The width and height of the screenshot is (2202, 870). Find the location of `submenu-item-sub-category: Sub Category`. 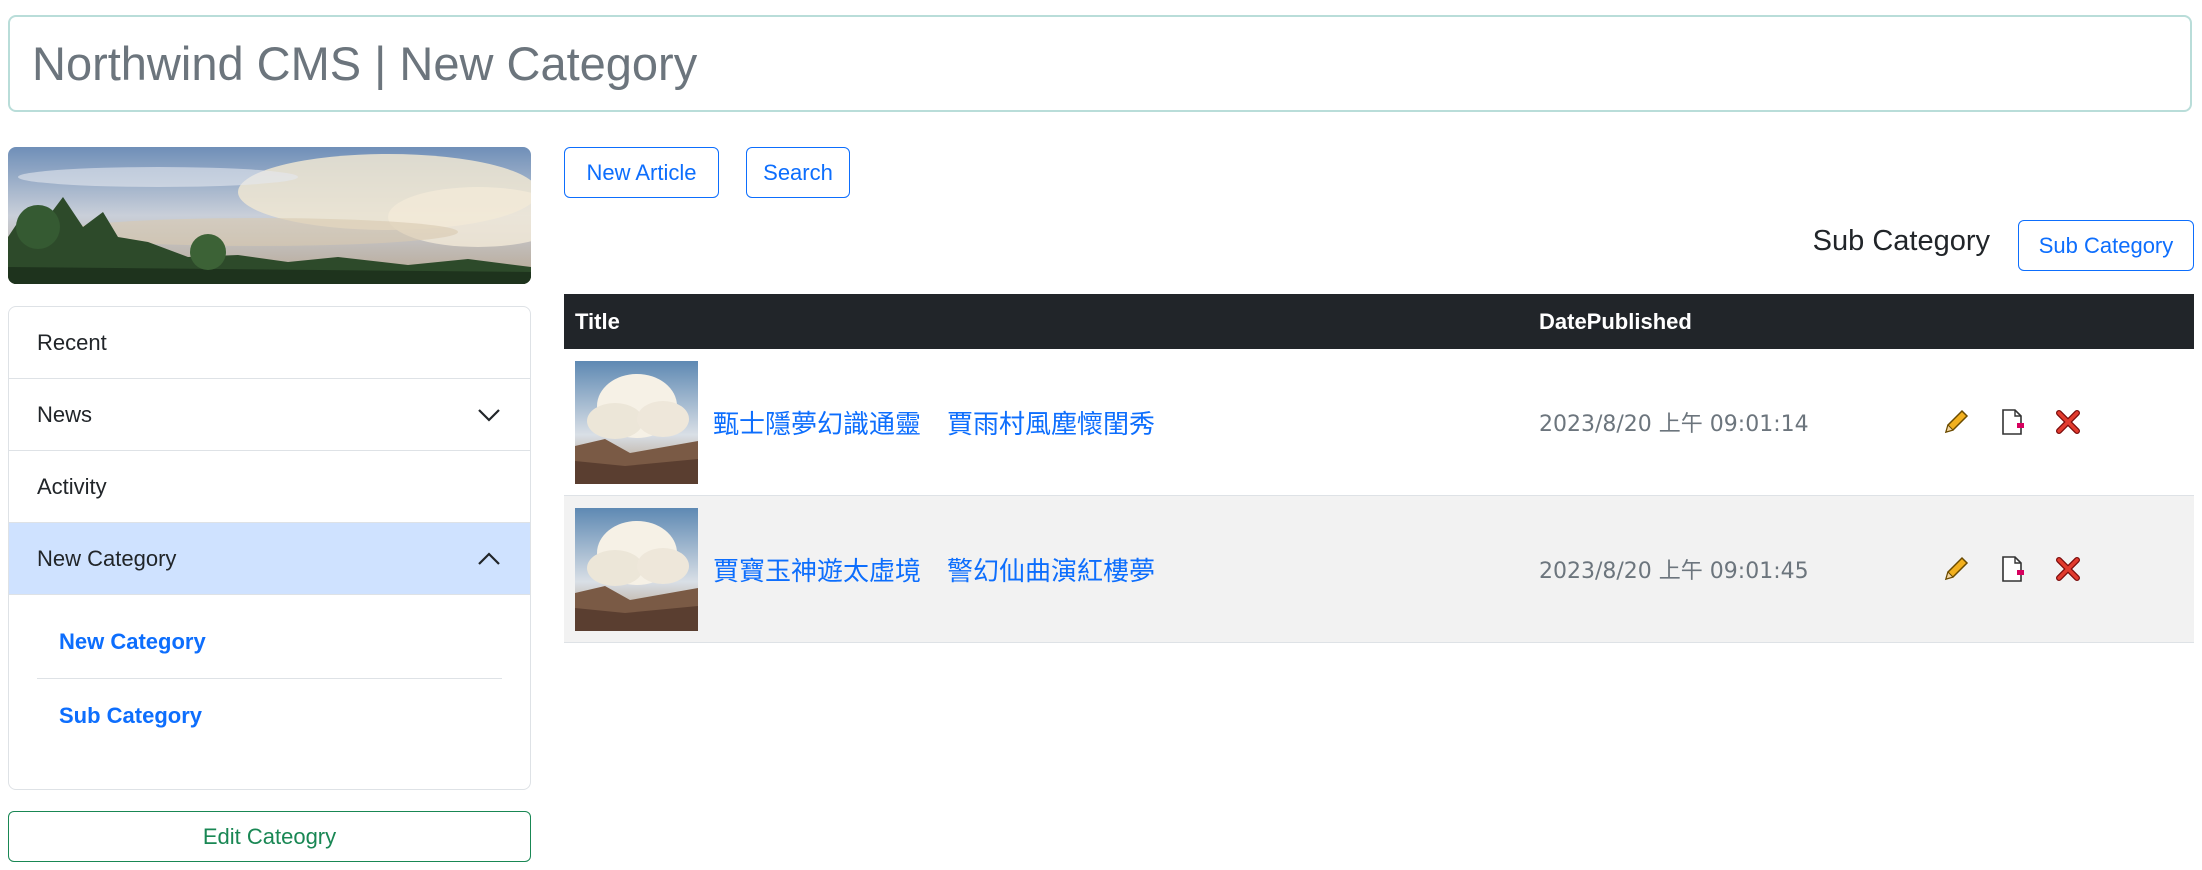

submenu-item-sub-category: Sub Category is located at coordinates (269, 715).